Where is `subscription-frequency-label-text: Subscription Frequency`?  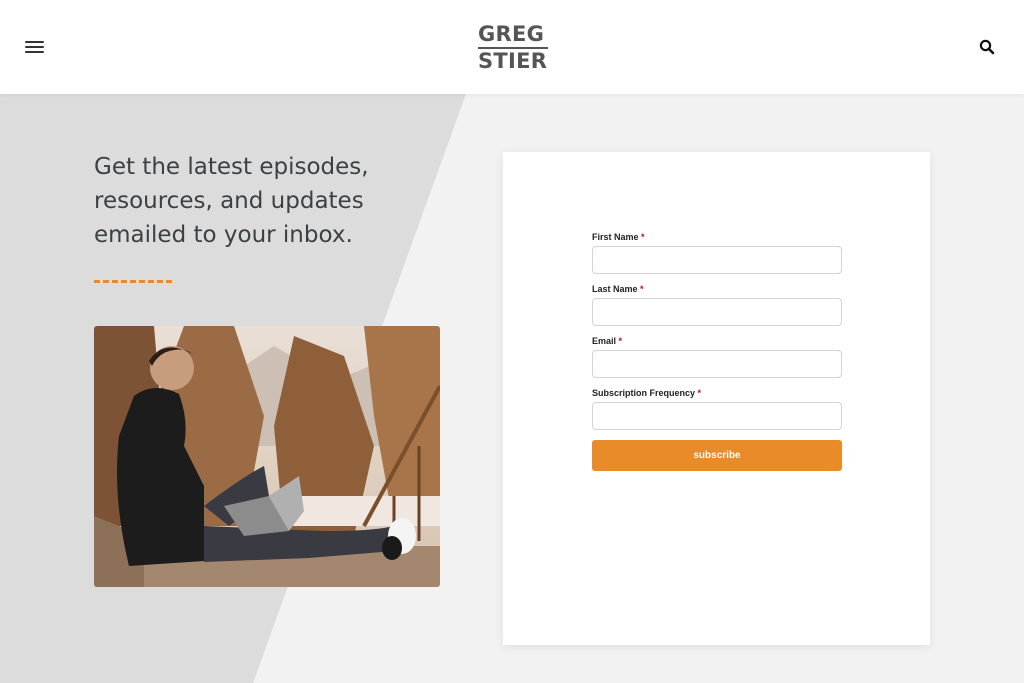 subscription-frequency-label-text: Subscription Frequency is located at coordinates (644, 393).